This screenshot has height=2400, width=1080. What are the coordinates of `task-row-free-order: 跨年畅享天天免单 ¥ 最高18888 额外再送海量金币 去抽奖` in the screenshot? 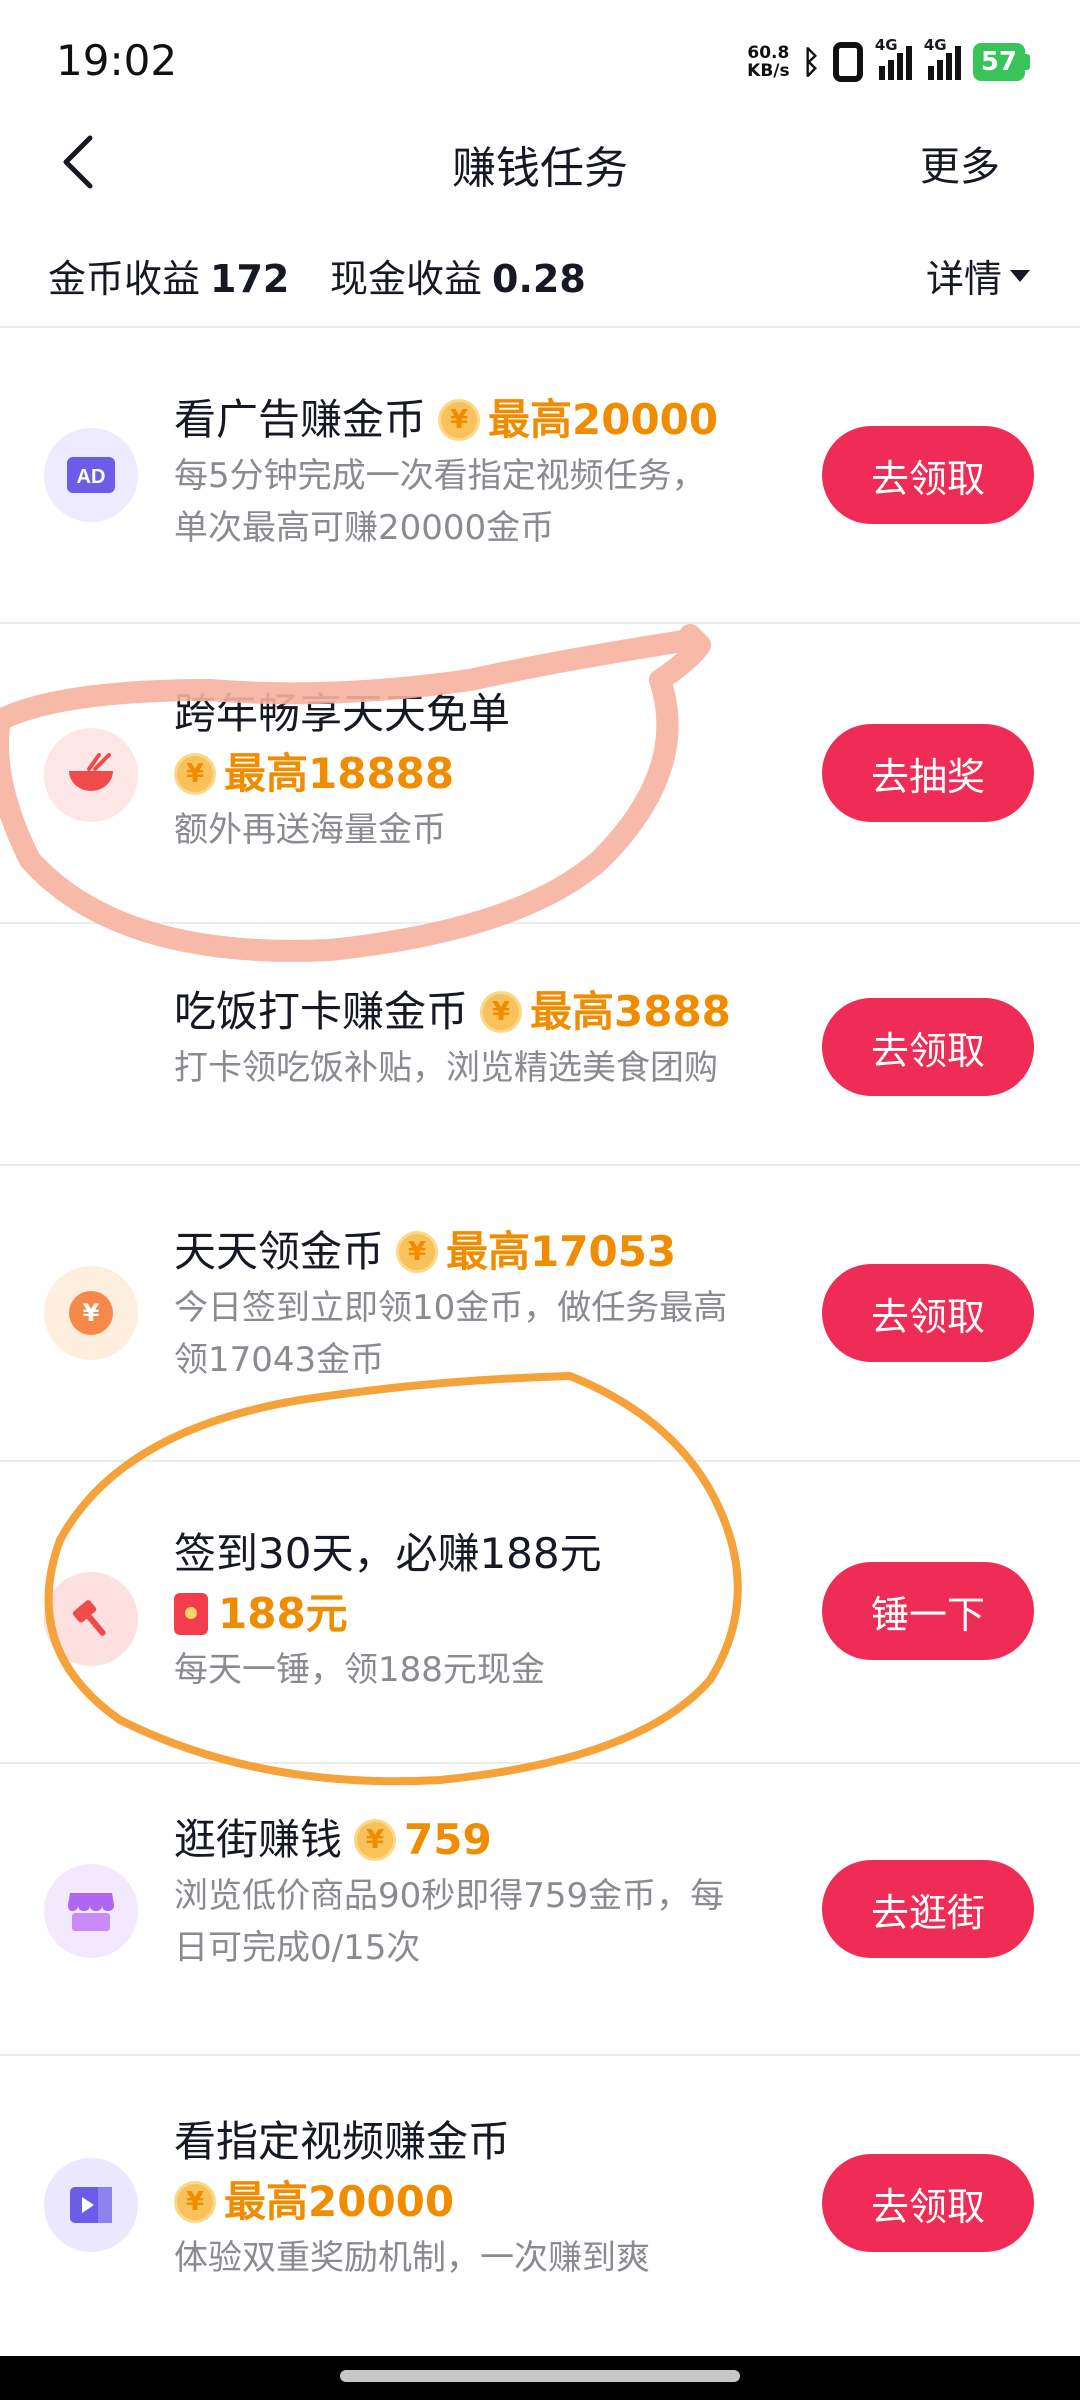 It's located at (540, 772).